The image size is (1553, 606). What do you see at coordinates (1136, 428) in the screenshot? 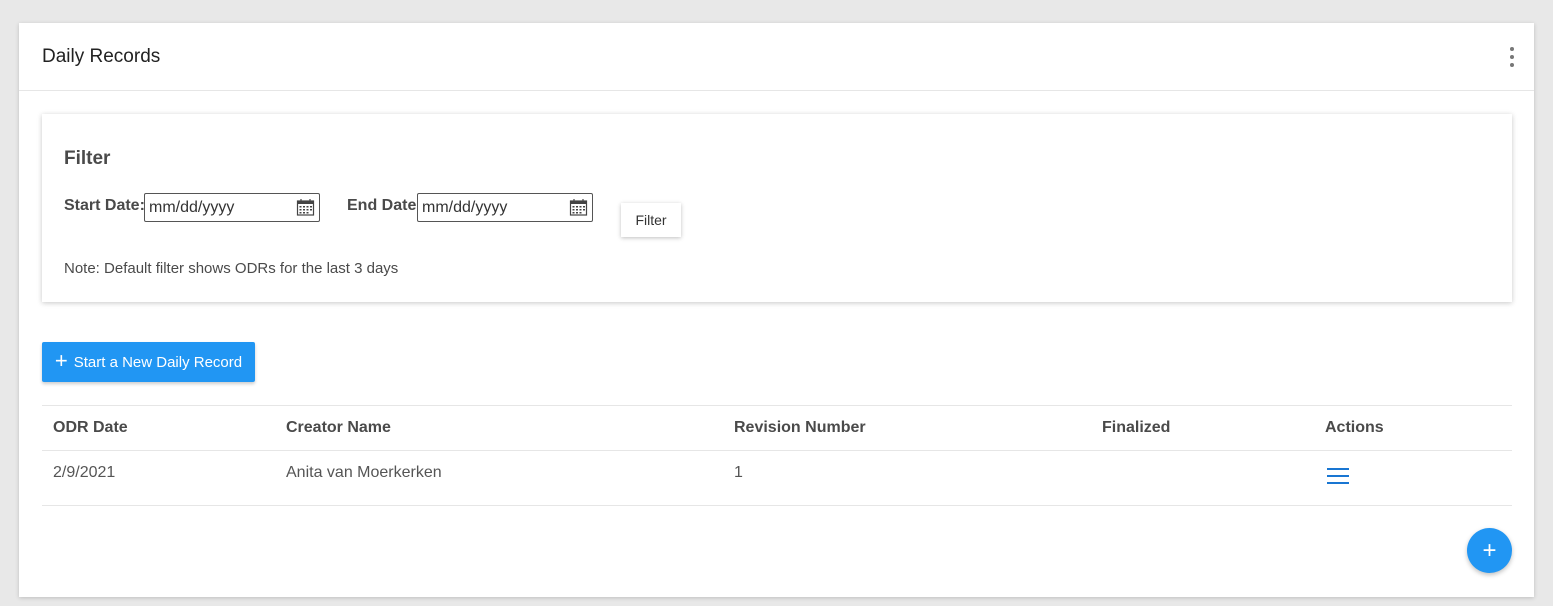
I see `column-header-finalized: Finalized` at bounding box center [1136, 428].